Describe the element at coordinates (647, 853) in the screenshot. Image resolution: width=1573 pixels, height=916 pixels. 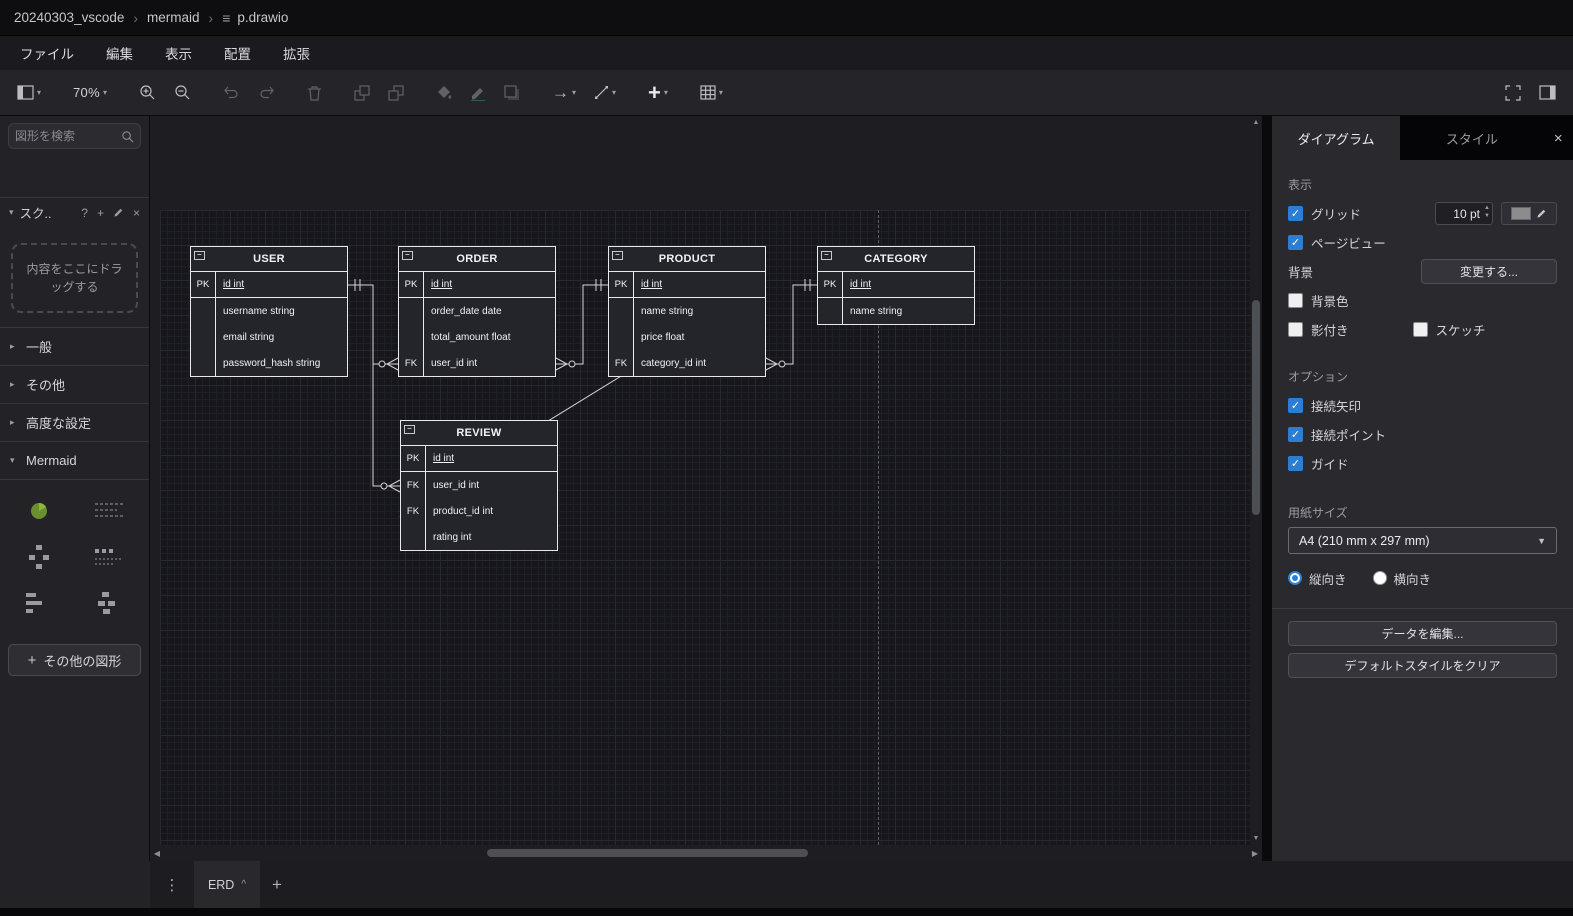
I see `horizontal-scroll-thumb` at that location.